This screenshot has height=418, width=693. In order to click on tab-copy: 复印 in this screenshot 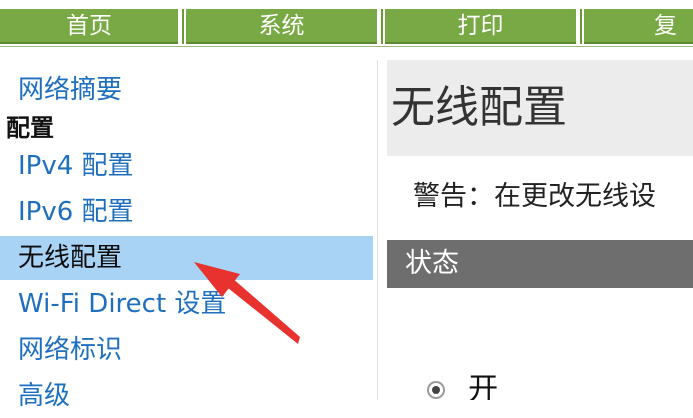, I will do `click(638, 41)`.